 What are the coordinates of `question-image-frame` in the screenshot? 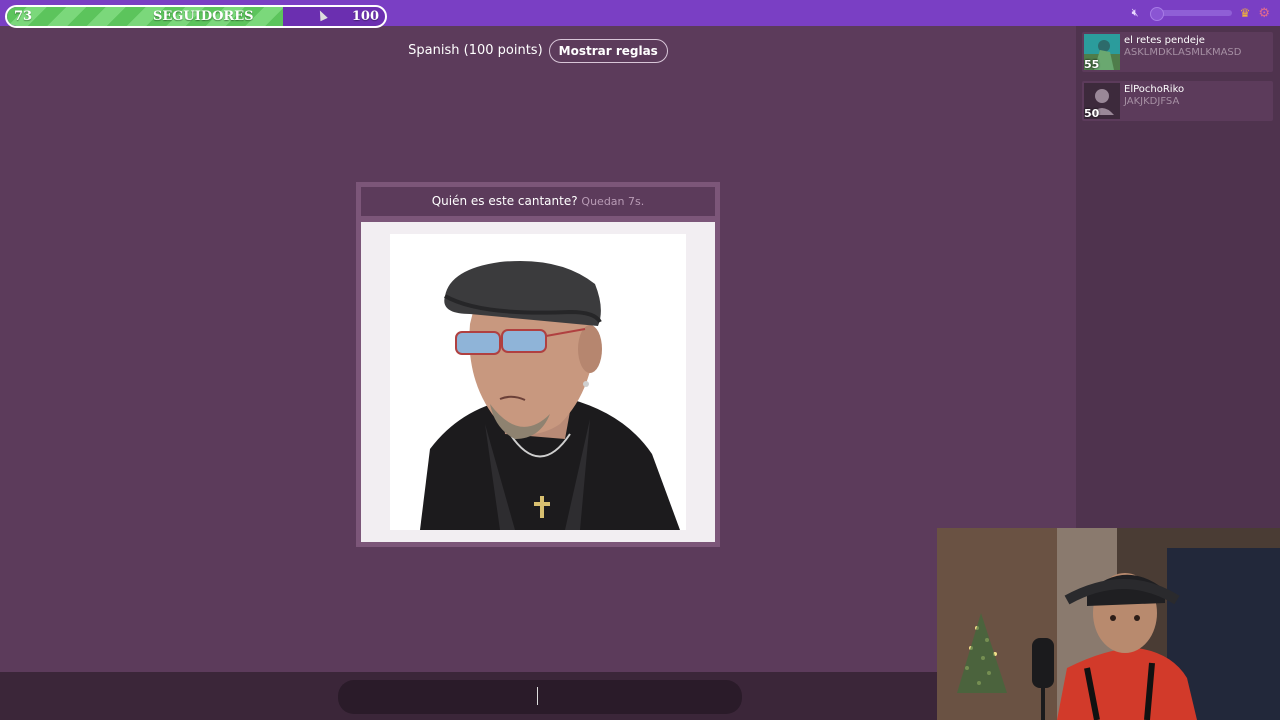 It's located at (538, 382).